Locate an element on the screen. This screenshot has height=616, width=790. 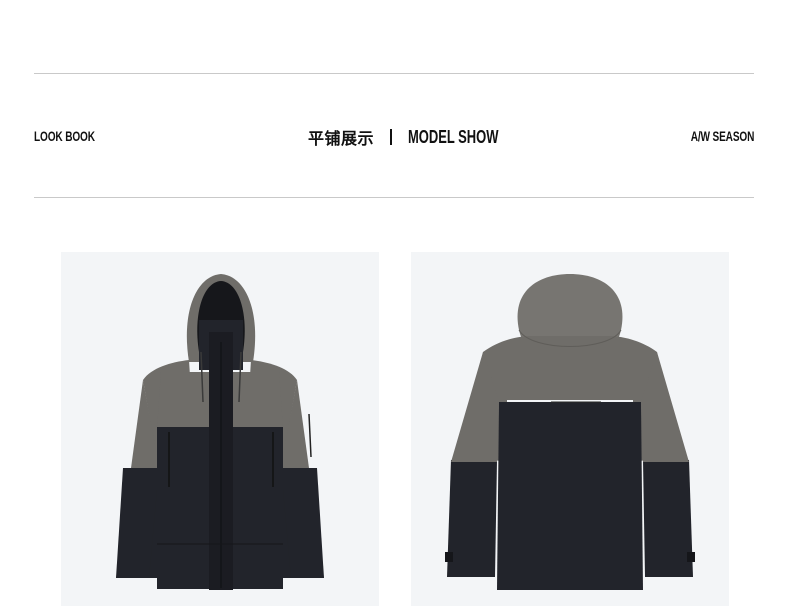
section-title: 平铺展示 MODEL SHOW is located at coordinates (421, 137).